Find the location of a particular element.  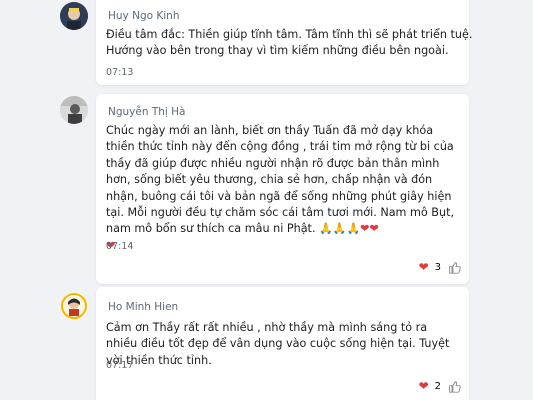

comment-time: 07:17 is located at coordinates (120, 365).